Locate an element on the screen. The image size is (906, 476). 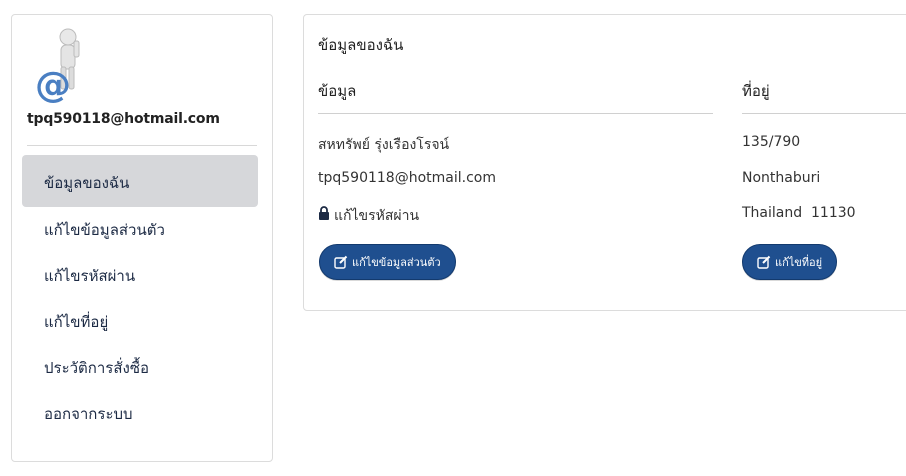
menu-item-order-history: ประวัติการสั่งซื้อ is located at coordinates (140, 368).